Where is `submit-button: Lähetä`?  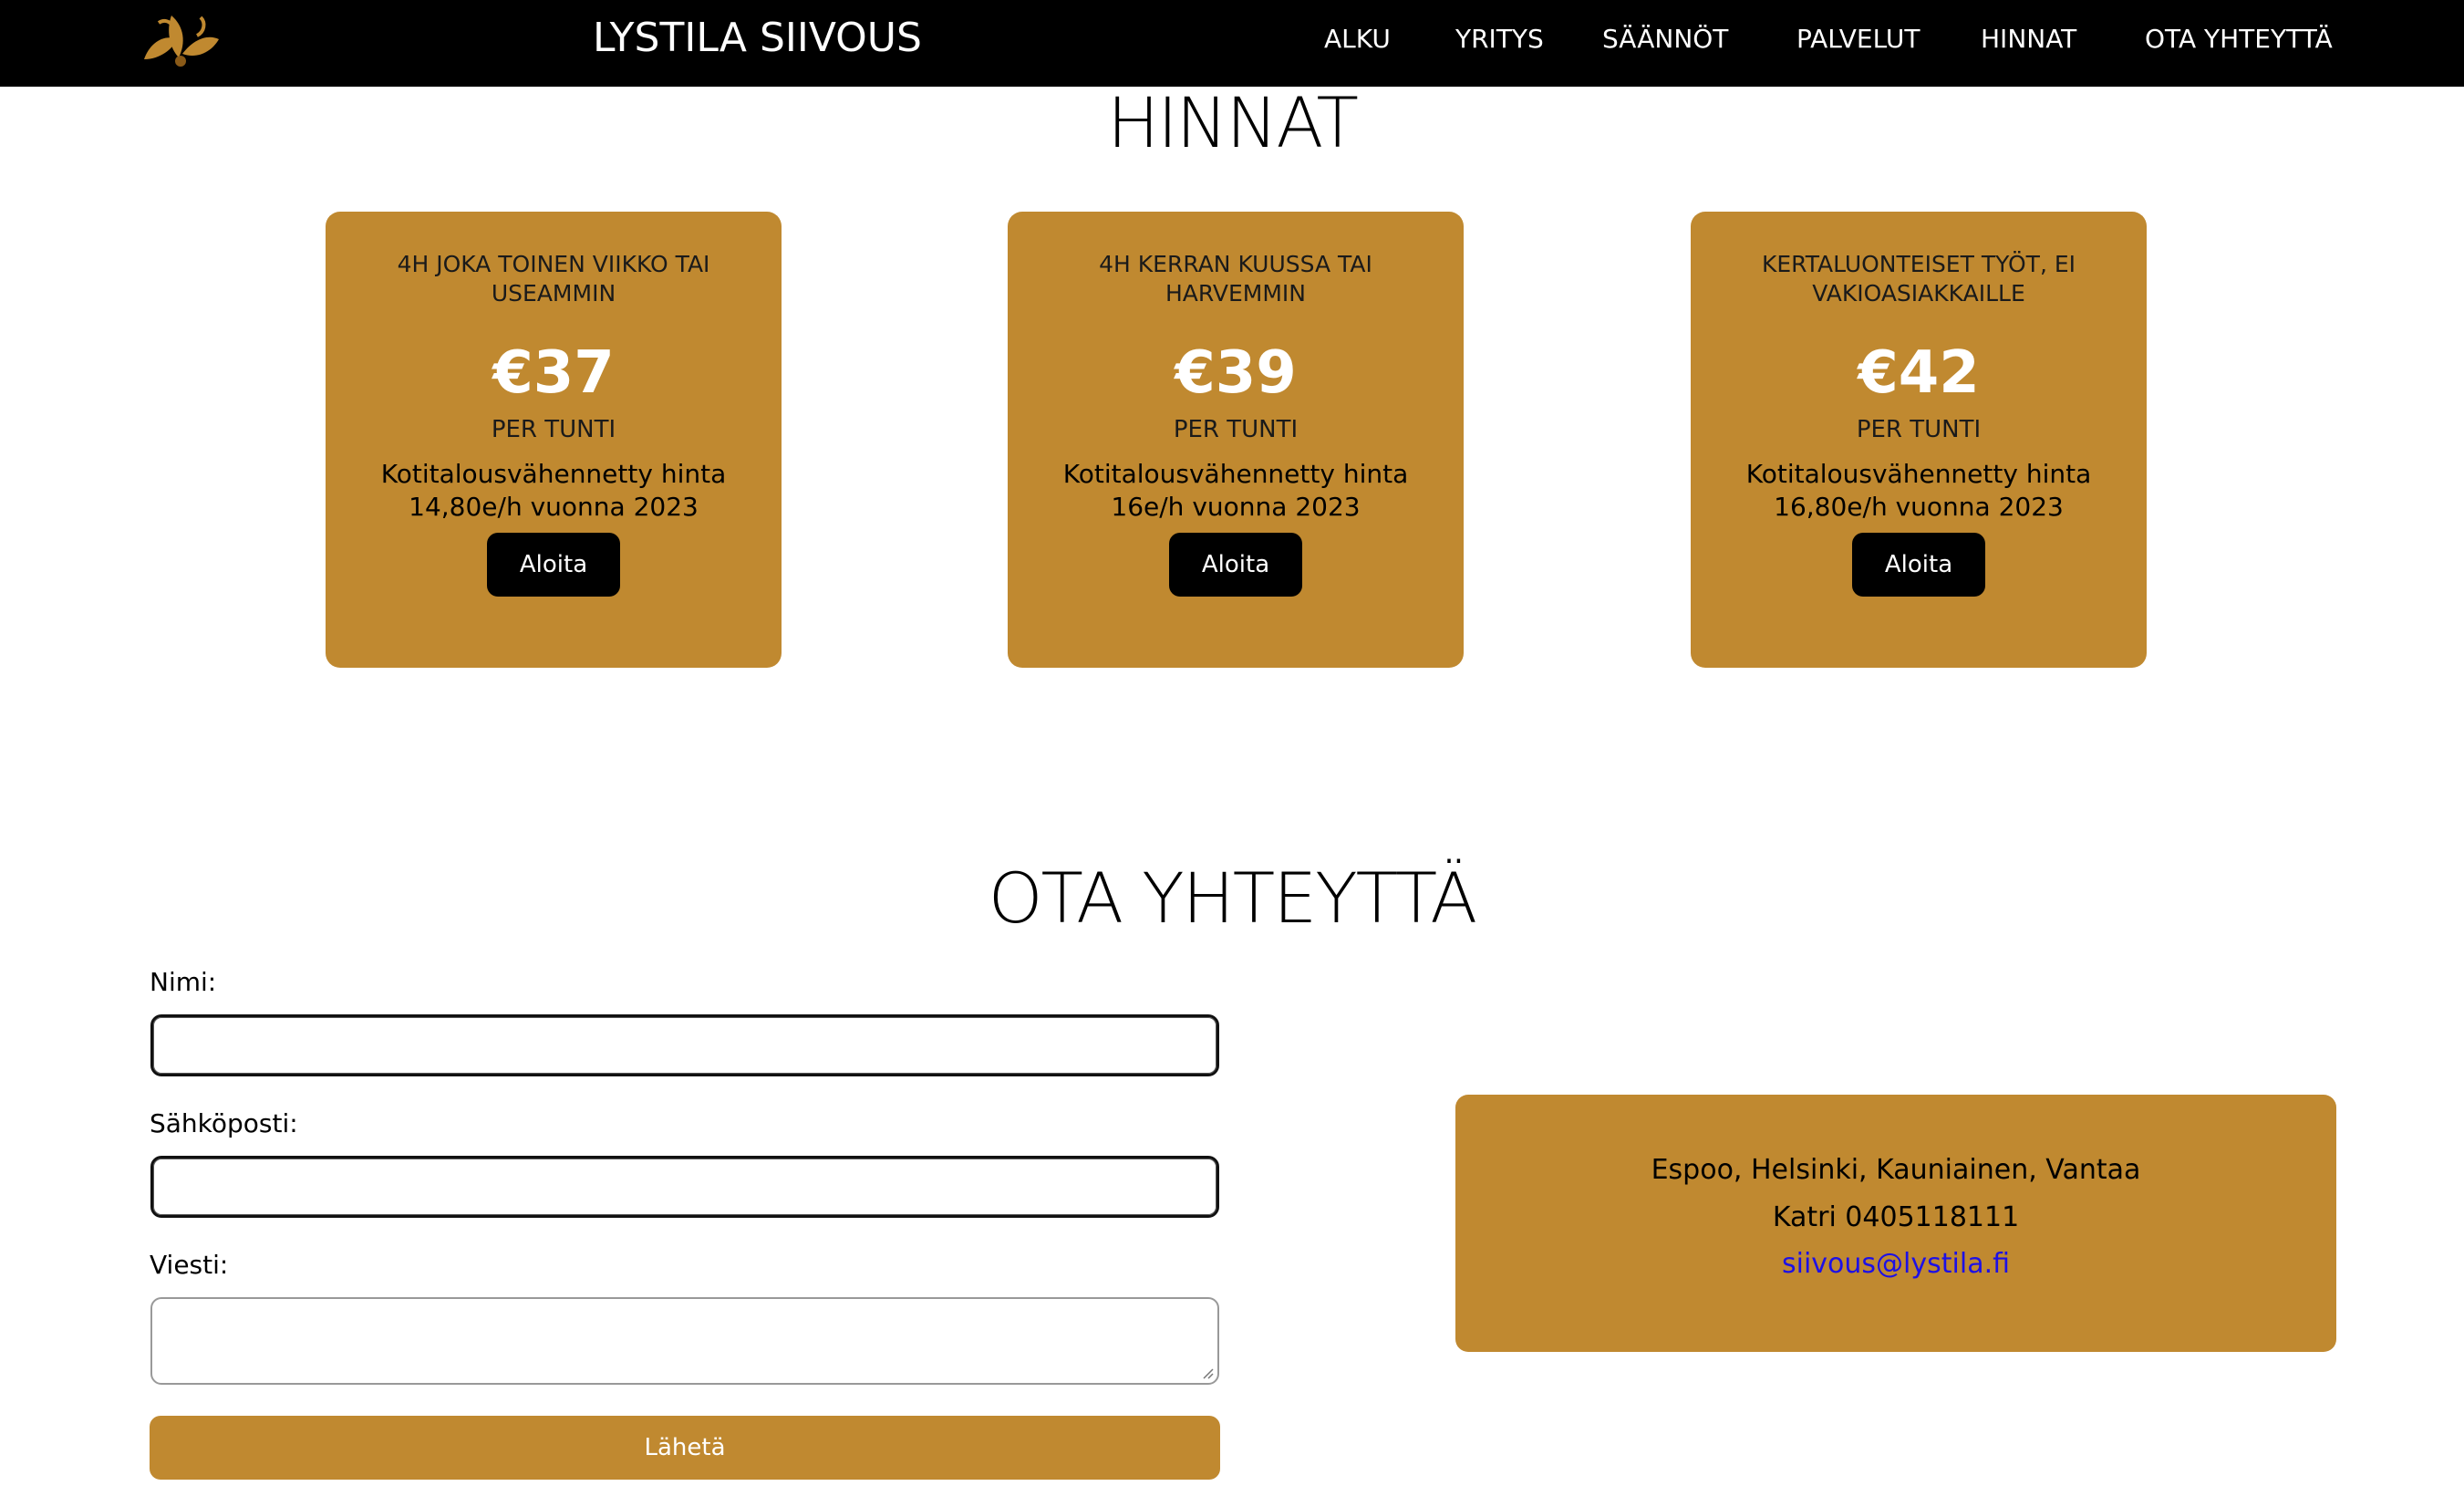 submit-button: Lähetä is located at coordinates (685, 1448).